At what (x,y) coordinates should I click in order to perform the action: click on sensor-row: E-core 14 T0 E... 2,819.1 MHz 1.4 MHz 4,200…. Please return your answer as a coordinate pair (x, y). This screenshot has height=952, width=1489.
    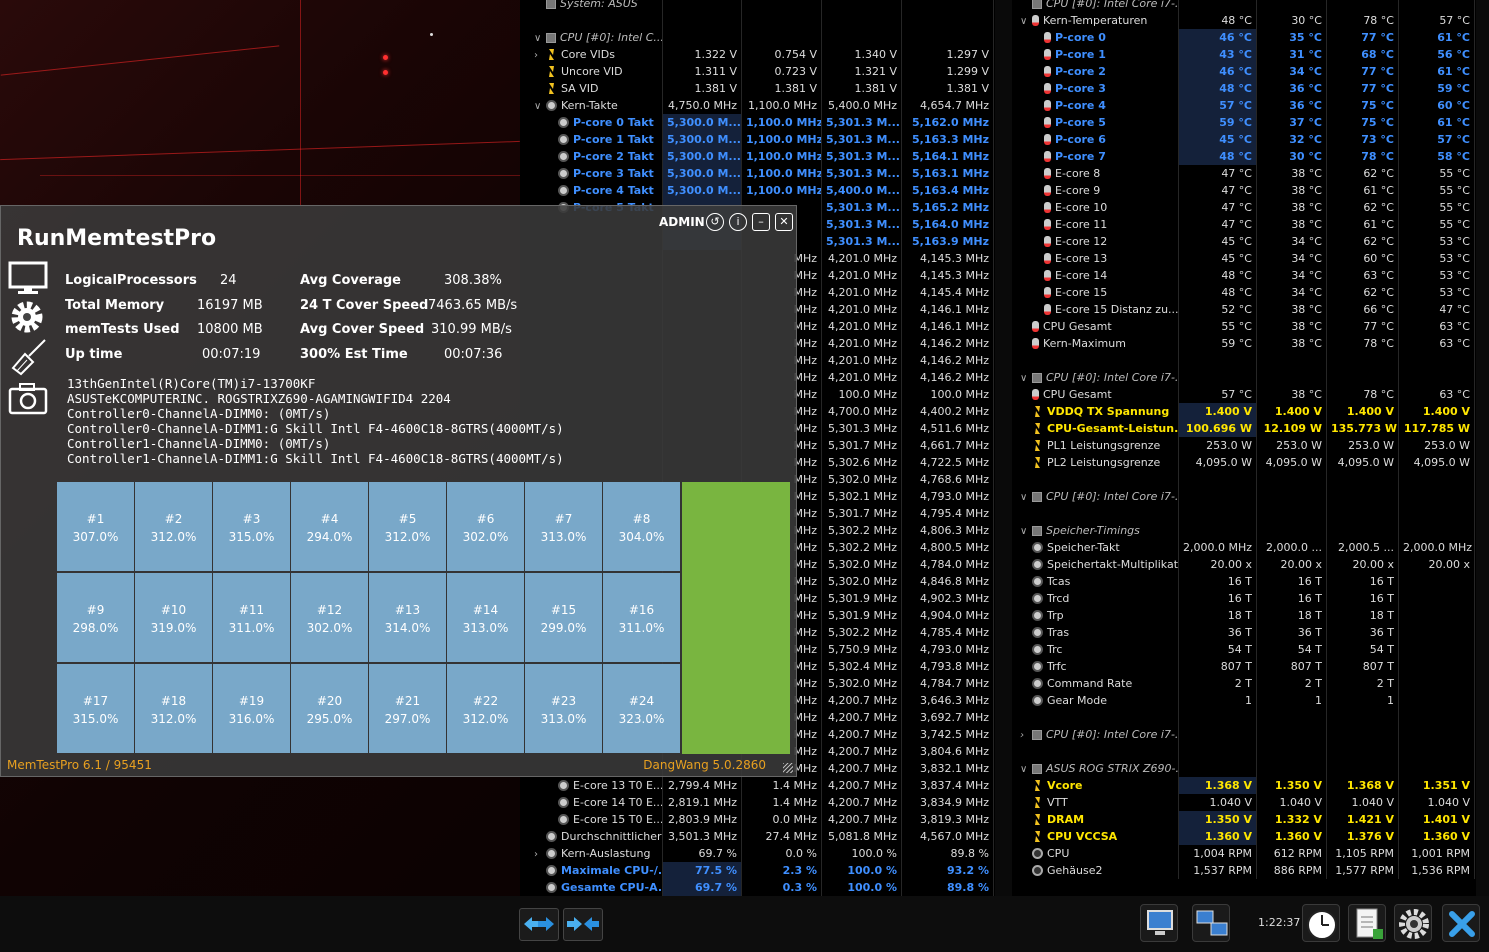
    Looking at the image, I should click on (757, 802).